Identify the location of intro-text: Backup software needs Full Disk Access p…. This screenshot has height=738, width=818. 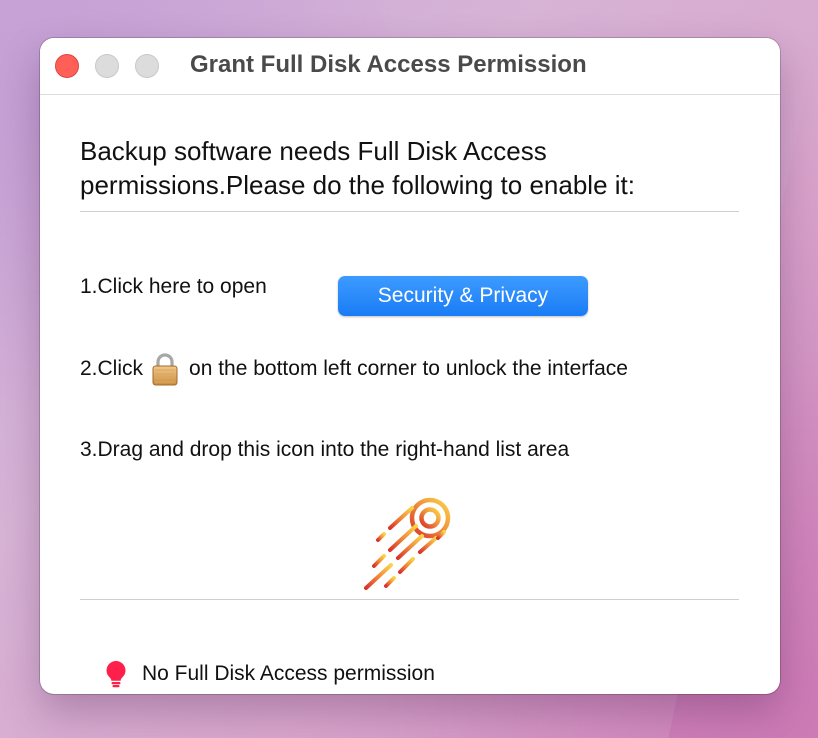
(410, 168).